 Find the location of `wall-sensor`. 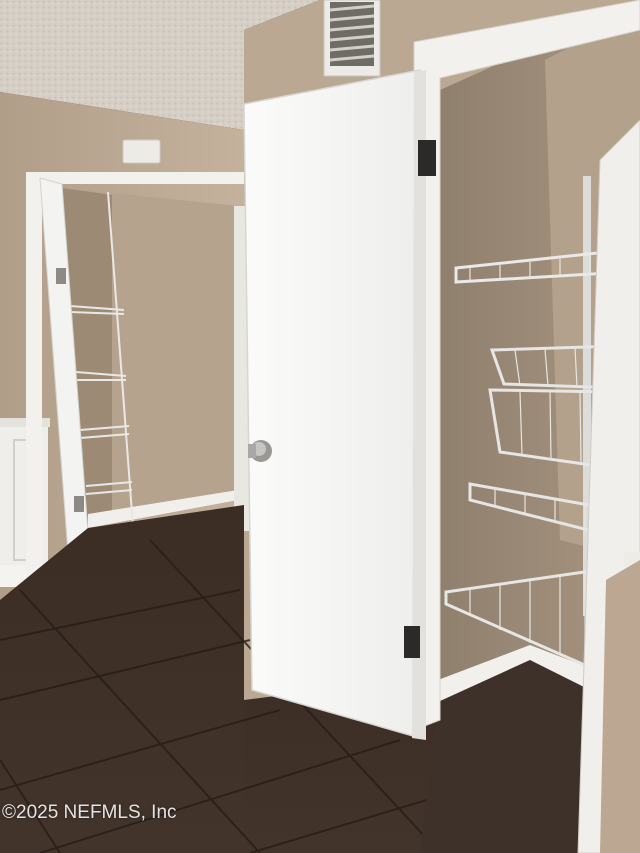

wall-sensor is located at coordinates (141, 151).